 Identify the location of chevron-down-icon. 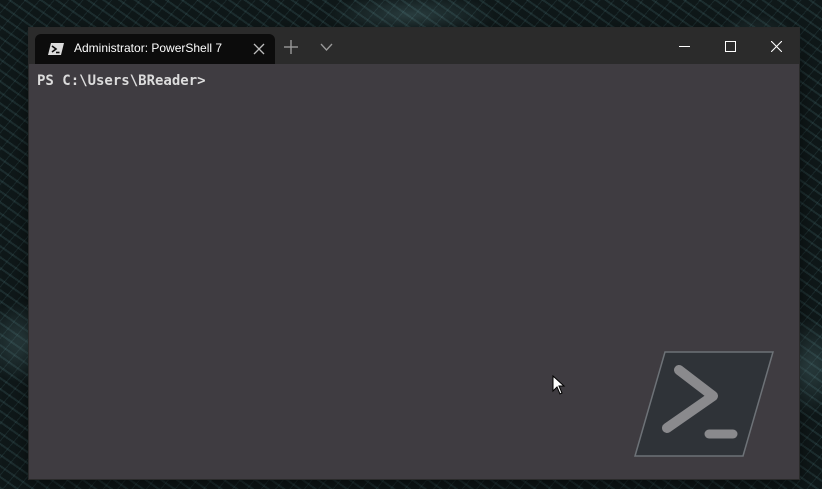
(326, 47).